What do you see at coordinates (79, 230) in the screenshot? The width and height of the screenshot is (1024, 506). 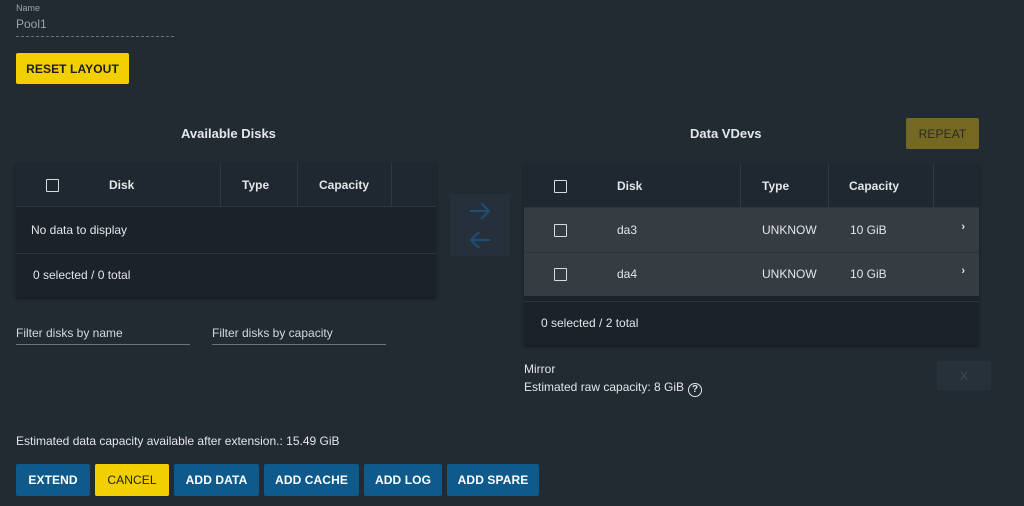 I see `empty-message: No data to display` at bounding box center [79, 230].